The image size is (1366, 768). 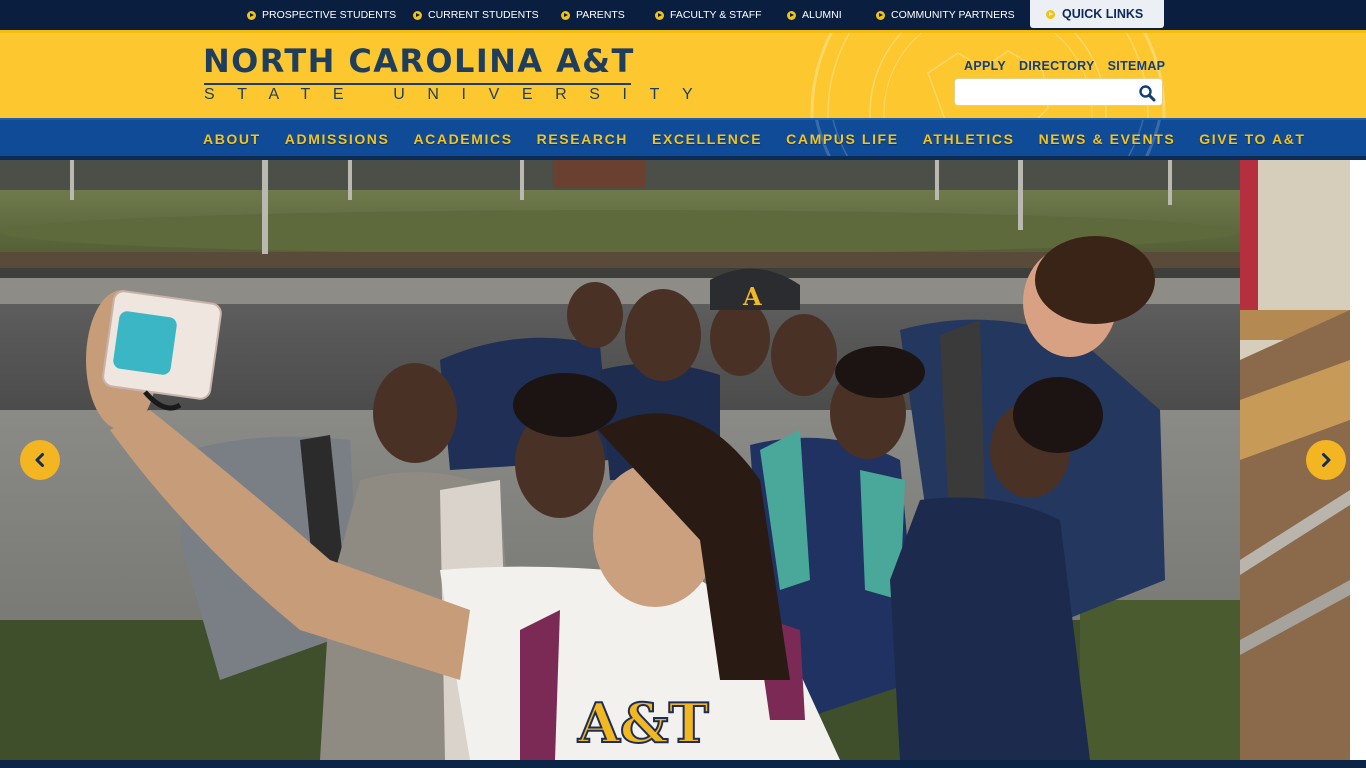 What do you see at coordinates (462, 139) in the screenshot?
I see `nav-item-academics: ACADEMICS` at bounding box center [462, 139].